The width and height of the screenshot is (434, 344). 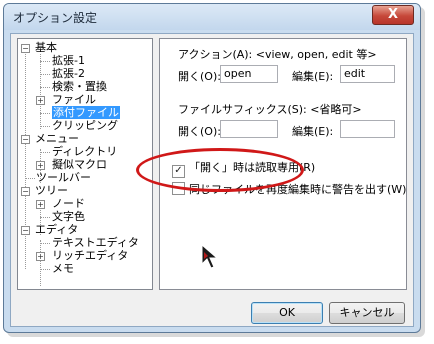 What do you see at coordinates (55, 18) in the screenshot?
I see `window-title: オプション設定` at bounding box center [55, 18].